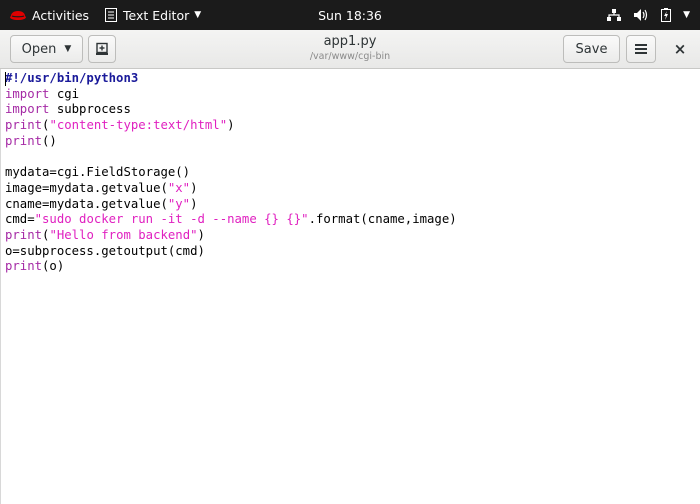 The height and width of the screenshot is (504, 700). Describe the element at coordinates (86, 187) in the screenshot. I see `code-token: image=mydata.getvalue(` at that location.